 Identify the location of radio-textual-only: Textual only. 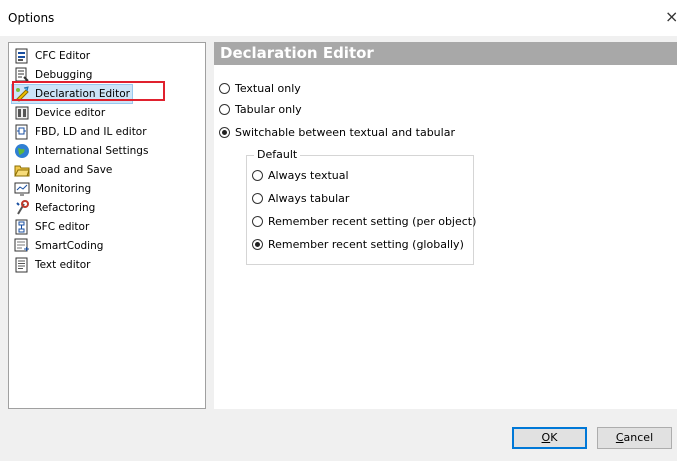
(260, 88).